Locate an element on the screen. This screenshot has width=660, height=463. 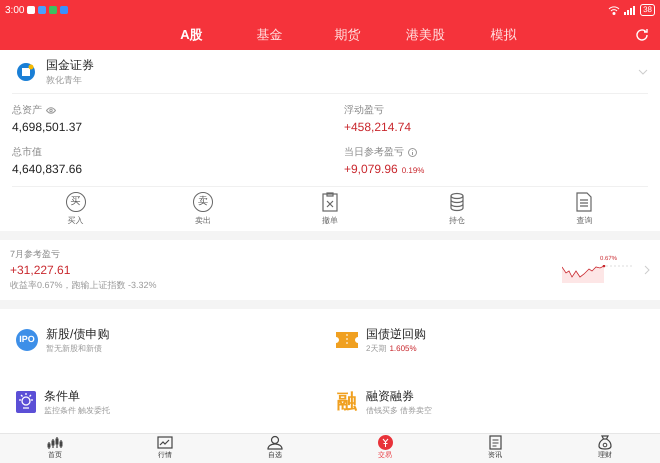
market-tab: A股 is located at coordinates (191, 35).